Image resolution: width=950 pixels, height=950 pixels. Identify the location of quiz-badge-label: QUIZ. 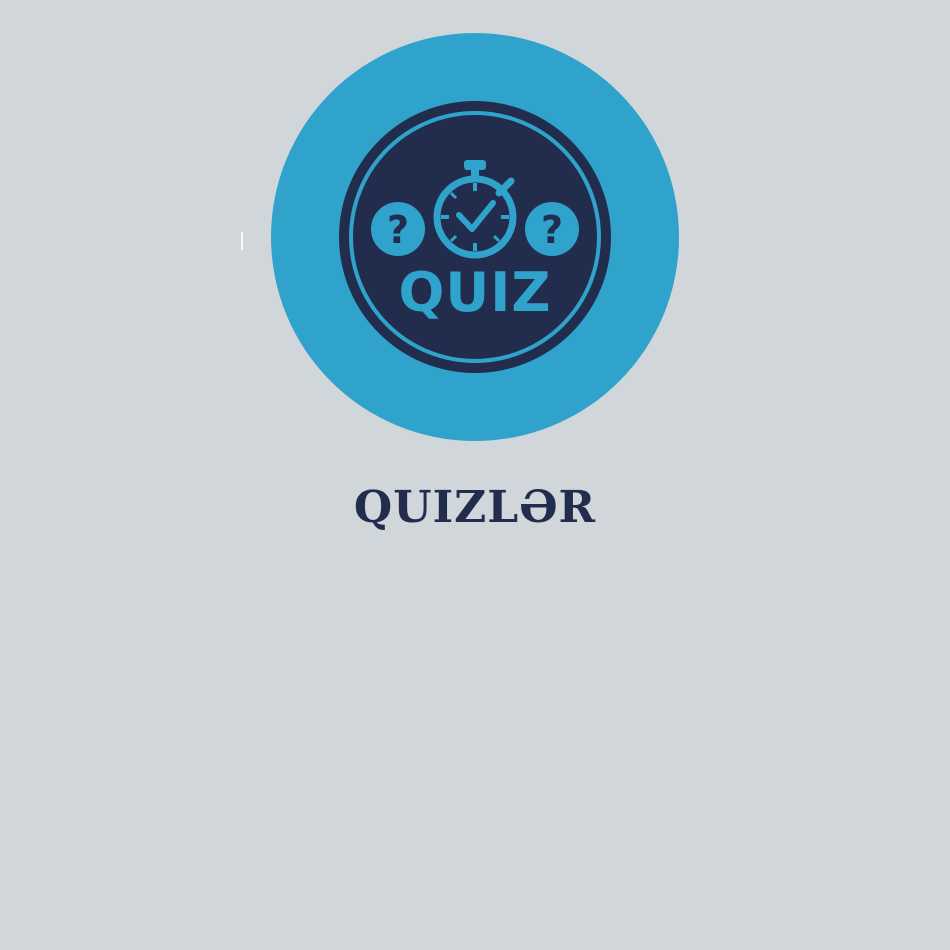
(474, 292).